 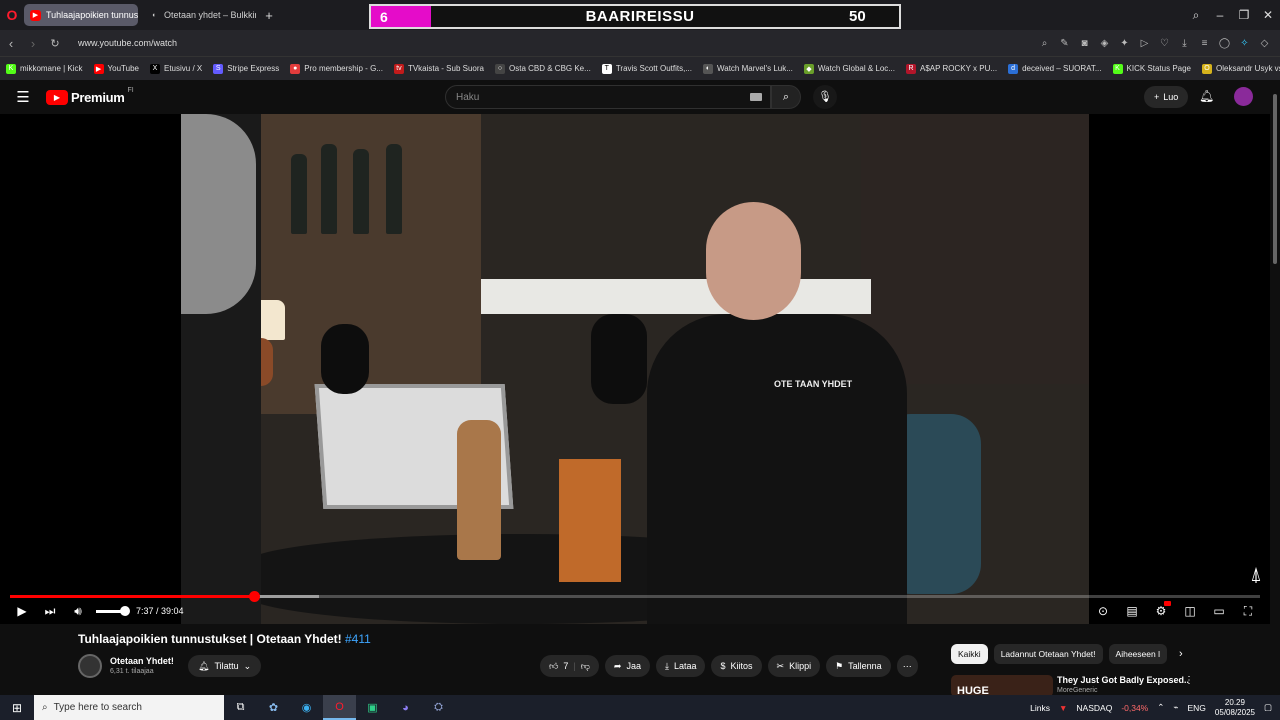 I want to click on like-button: 👍︎ 7 | 👎︎, so click(x=569, y=666).